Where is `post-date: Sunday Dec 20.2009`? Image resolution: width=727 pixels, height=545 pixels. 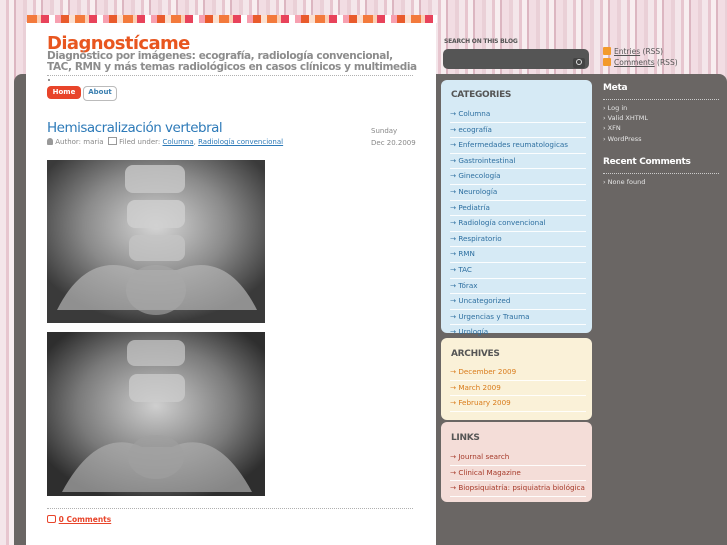
post-date: Sunday Dec 20.2009 is located at coordinates (393, 137).